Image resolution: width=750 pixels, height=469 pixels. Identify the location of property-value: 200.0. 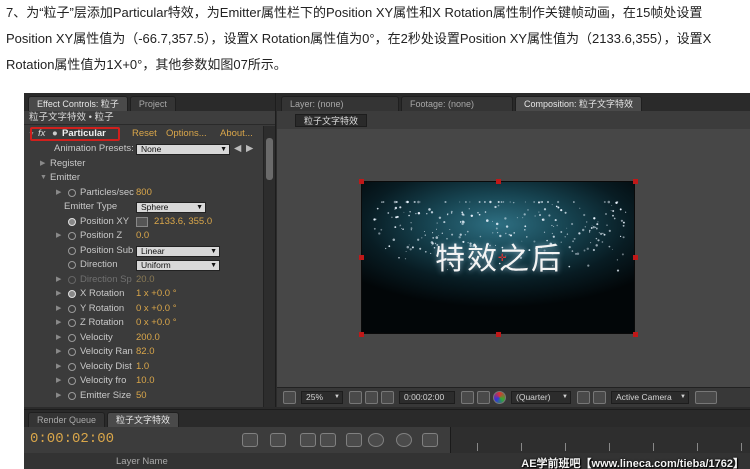
(148, 338).